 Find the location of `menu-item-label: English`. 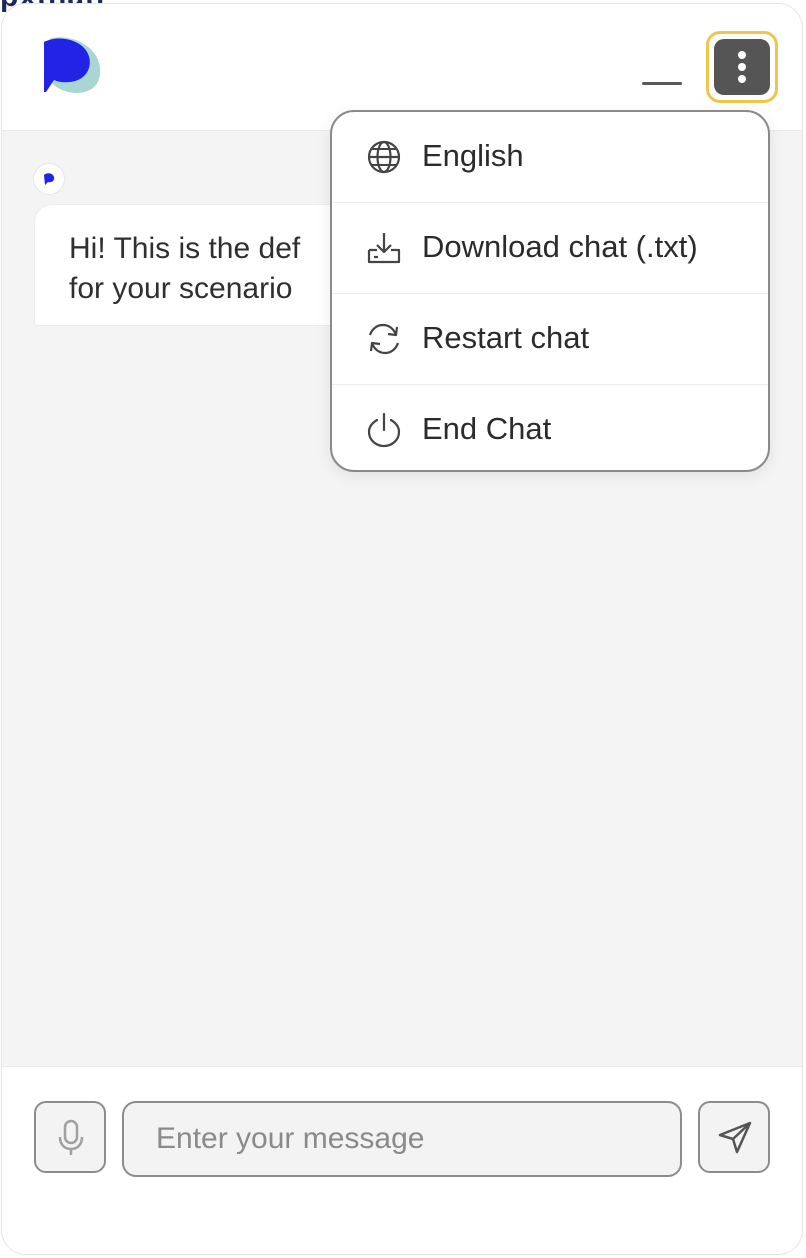

menu-item-label: English is located at coordinates (473, 155).